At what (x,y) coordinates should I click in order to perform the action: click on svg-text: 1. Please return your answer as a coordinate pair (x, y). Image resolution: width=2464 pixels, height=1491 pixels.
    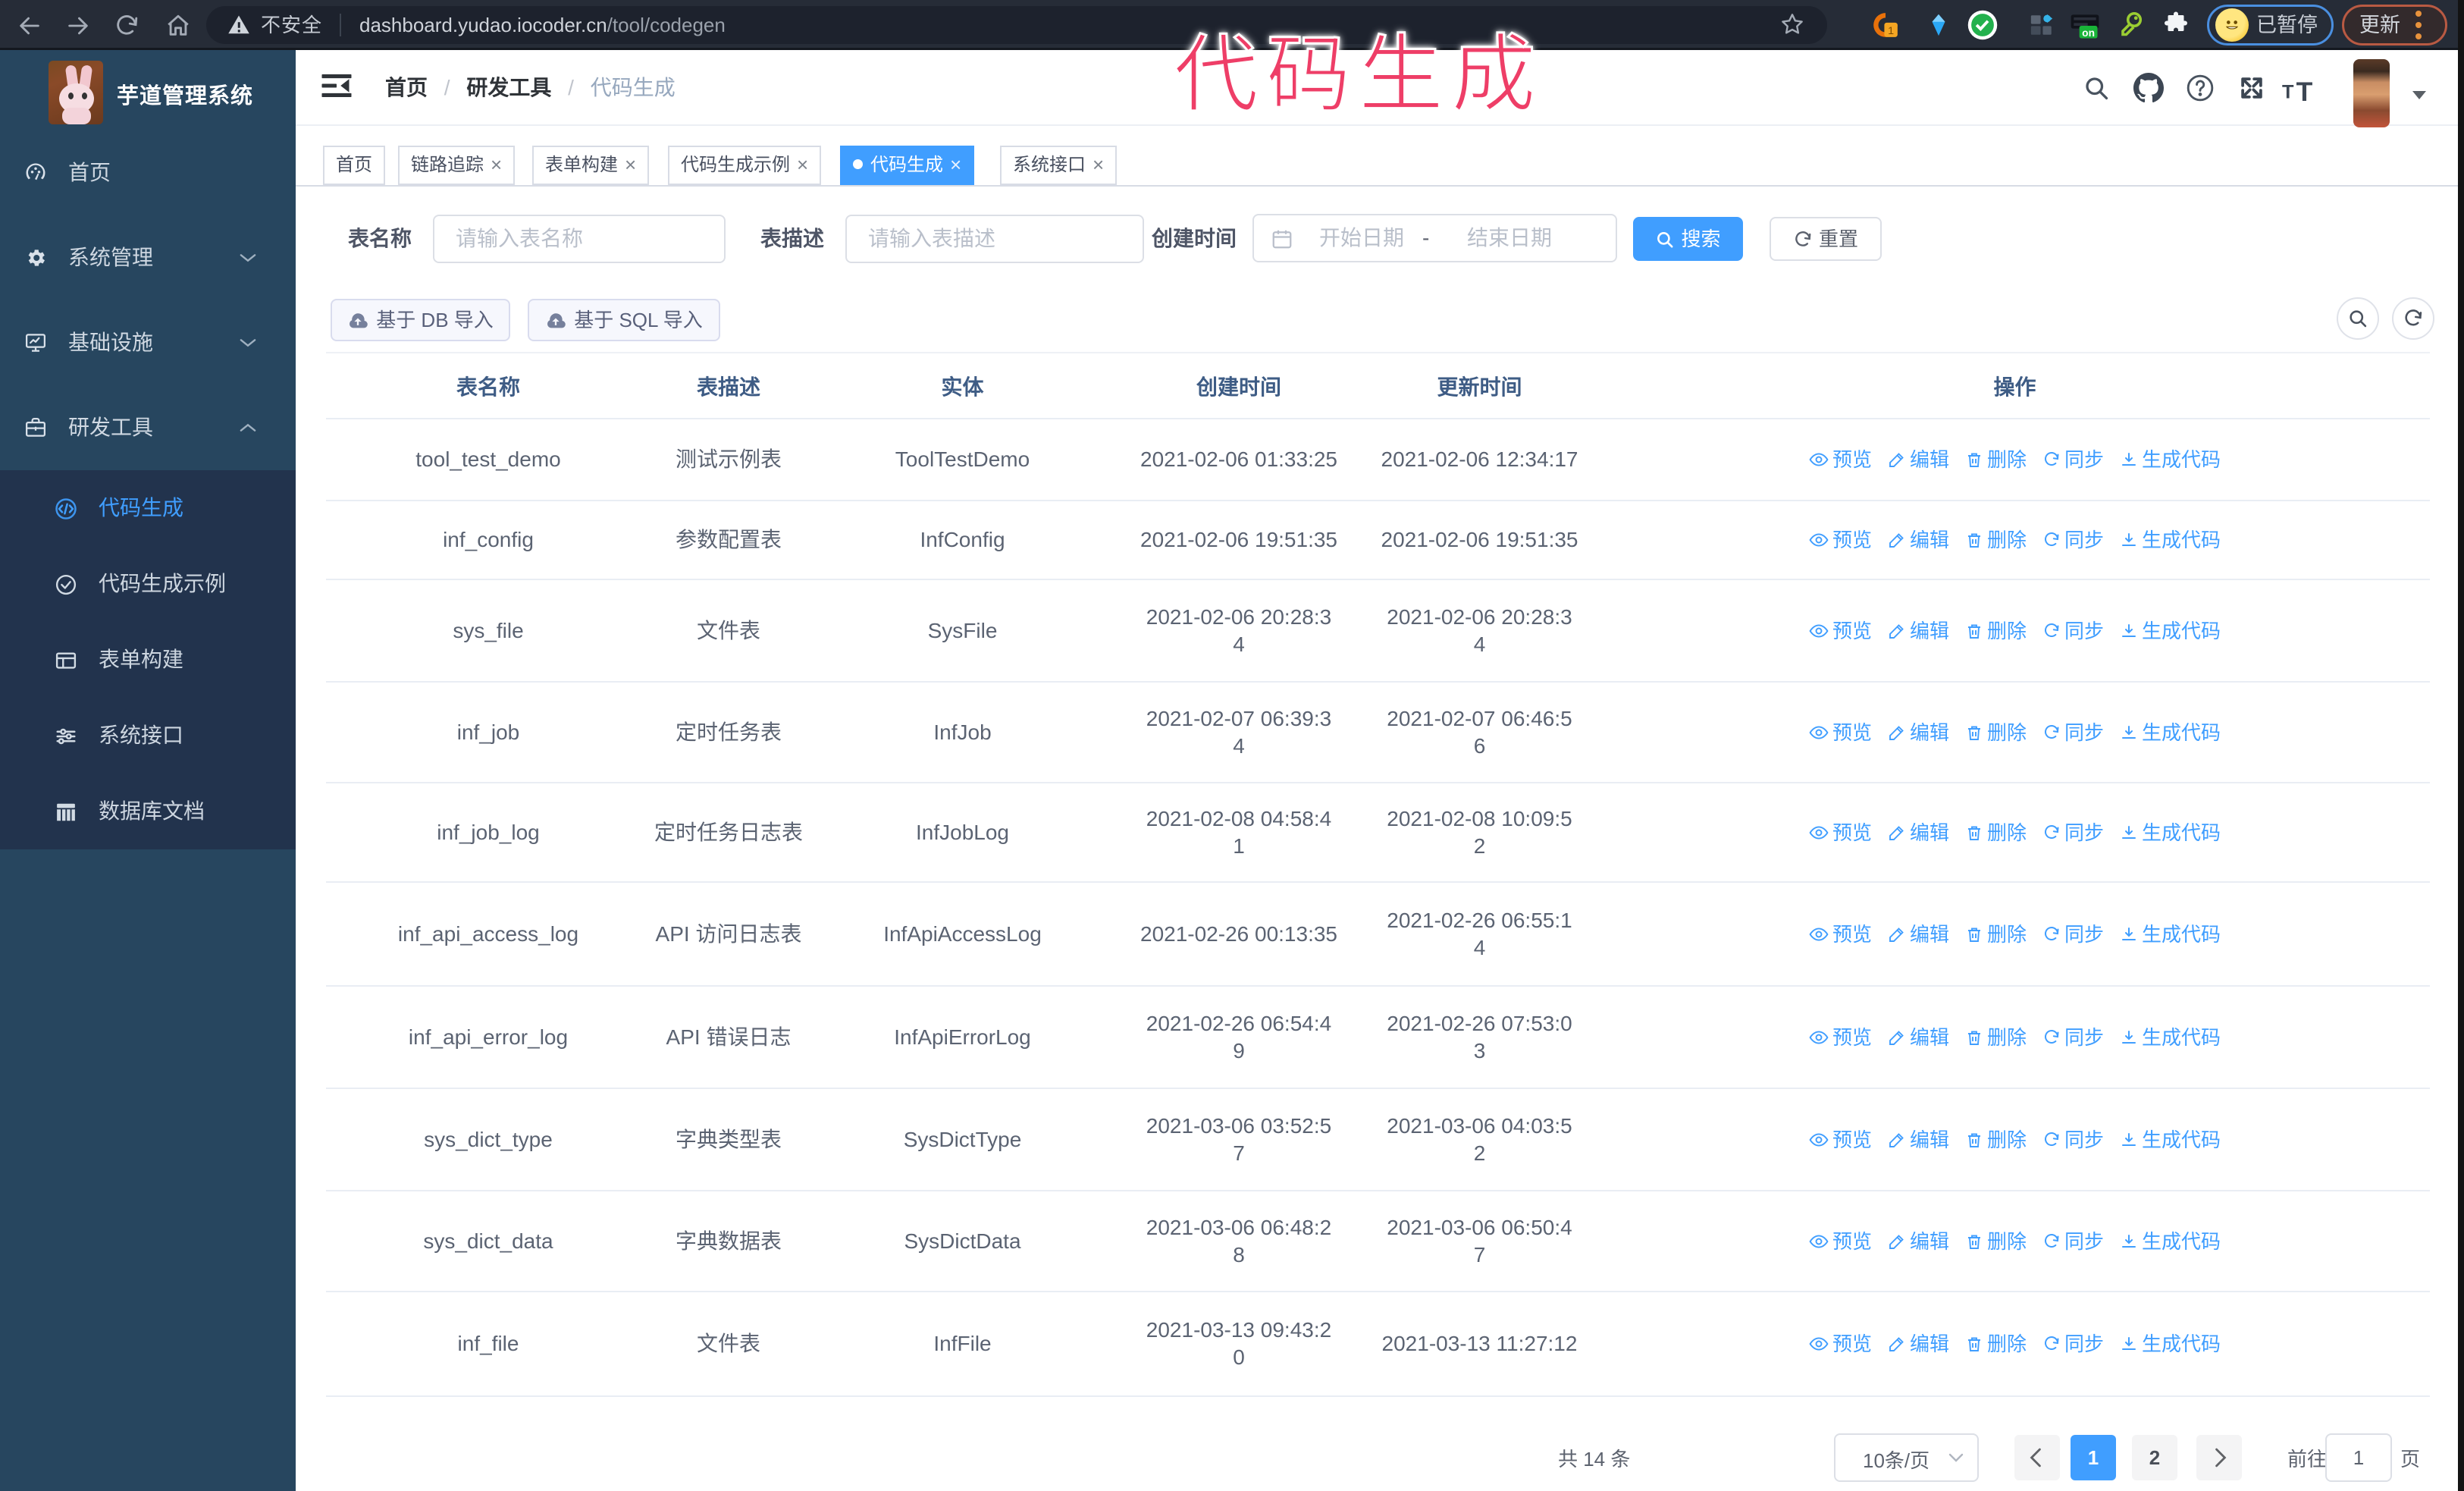
    Looking at the image, I should click on (1891, 31).